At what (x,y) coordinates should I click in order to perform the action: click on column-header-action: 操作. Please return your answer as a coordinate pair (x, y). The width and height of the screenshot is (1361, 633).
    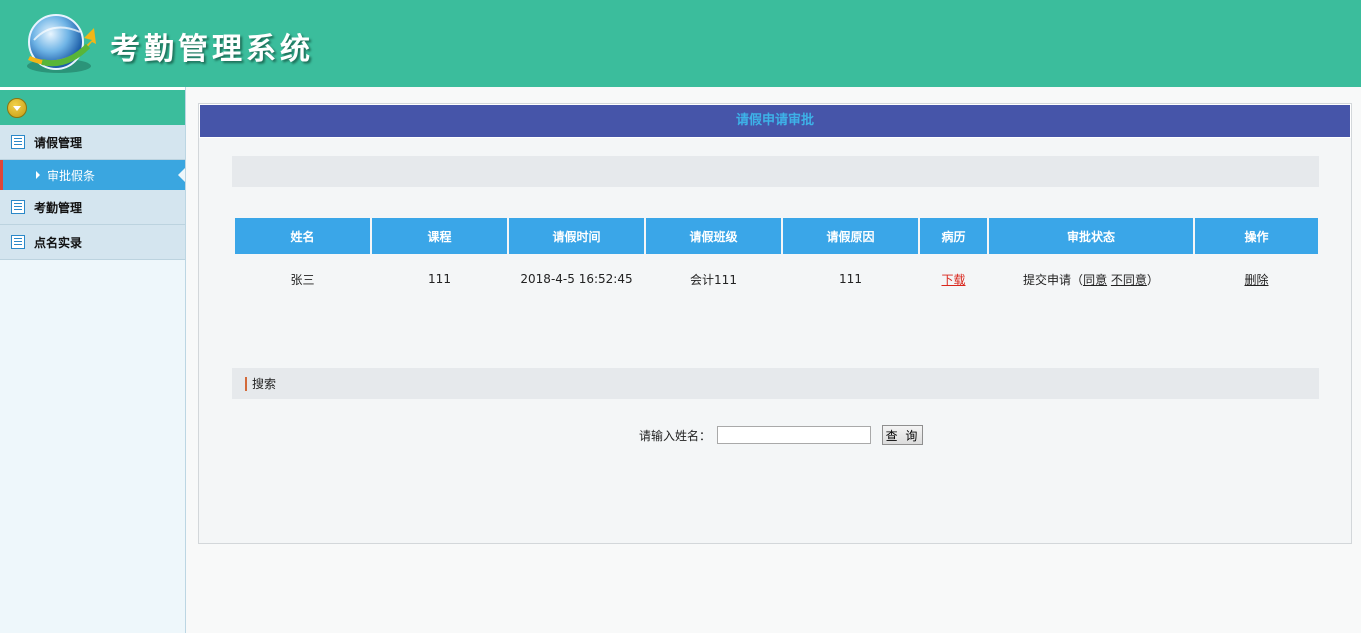
    Looking at the image, I should click on (1256, 236).